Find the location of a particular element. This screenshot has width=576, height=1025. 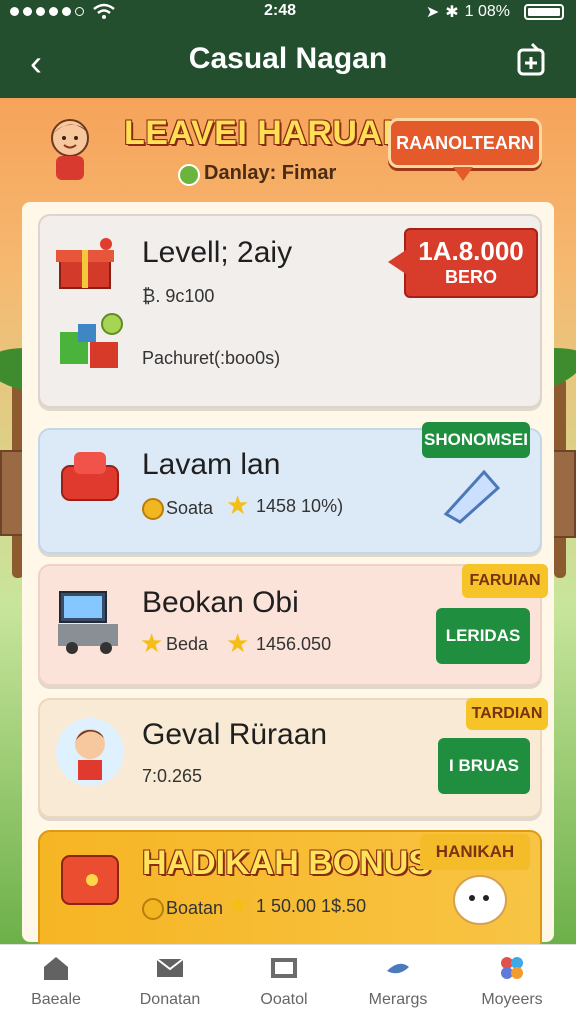

card-4-tag: I BRUAS is located at coordinates (484, 766).